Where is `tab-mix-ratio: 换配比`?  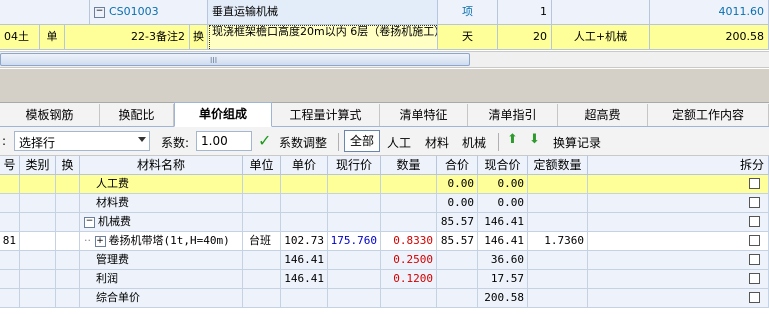
tab-mix-ratio: 换配比 is located at coordinates (137, 115).